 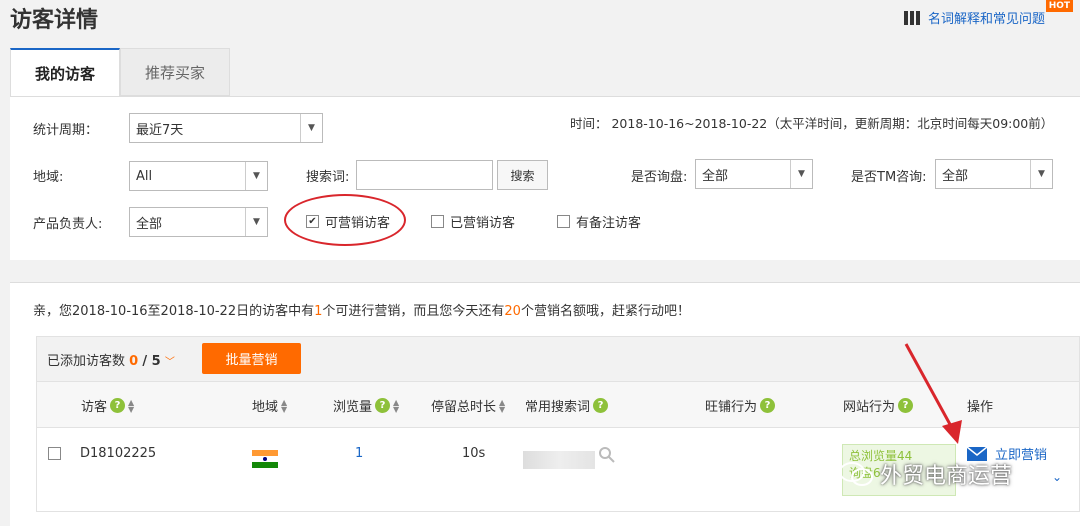 I want to click on noted-checkbox: 有备注访客, so click(x=599, y=221).